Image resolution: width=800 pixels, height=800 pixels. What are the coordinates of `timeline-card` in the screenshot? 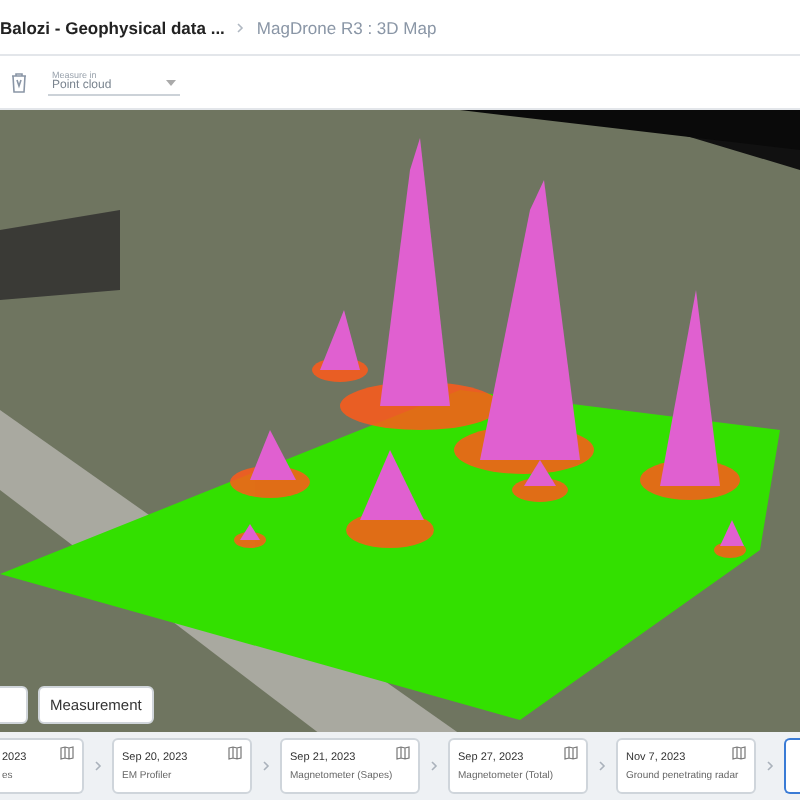 It's located at (792, 766).